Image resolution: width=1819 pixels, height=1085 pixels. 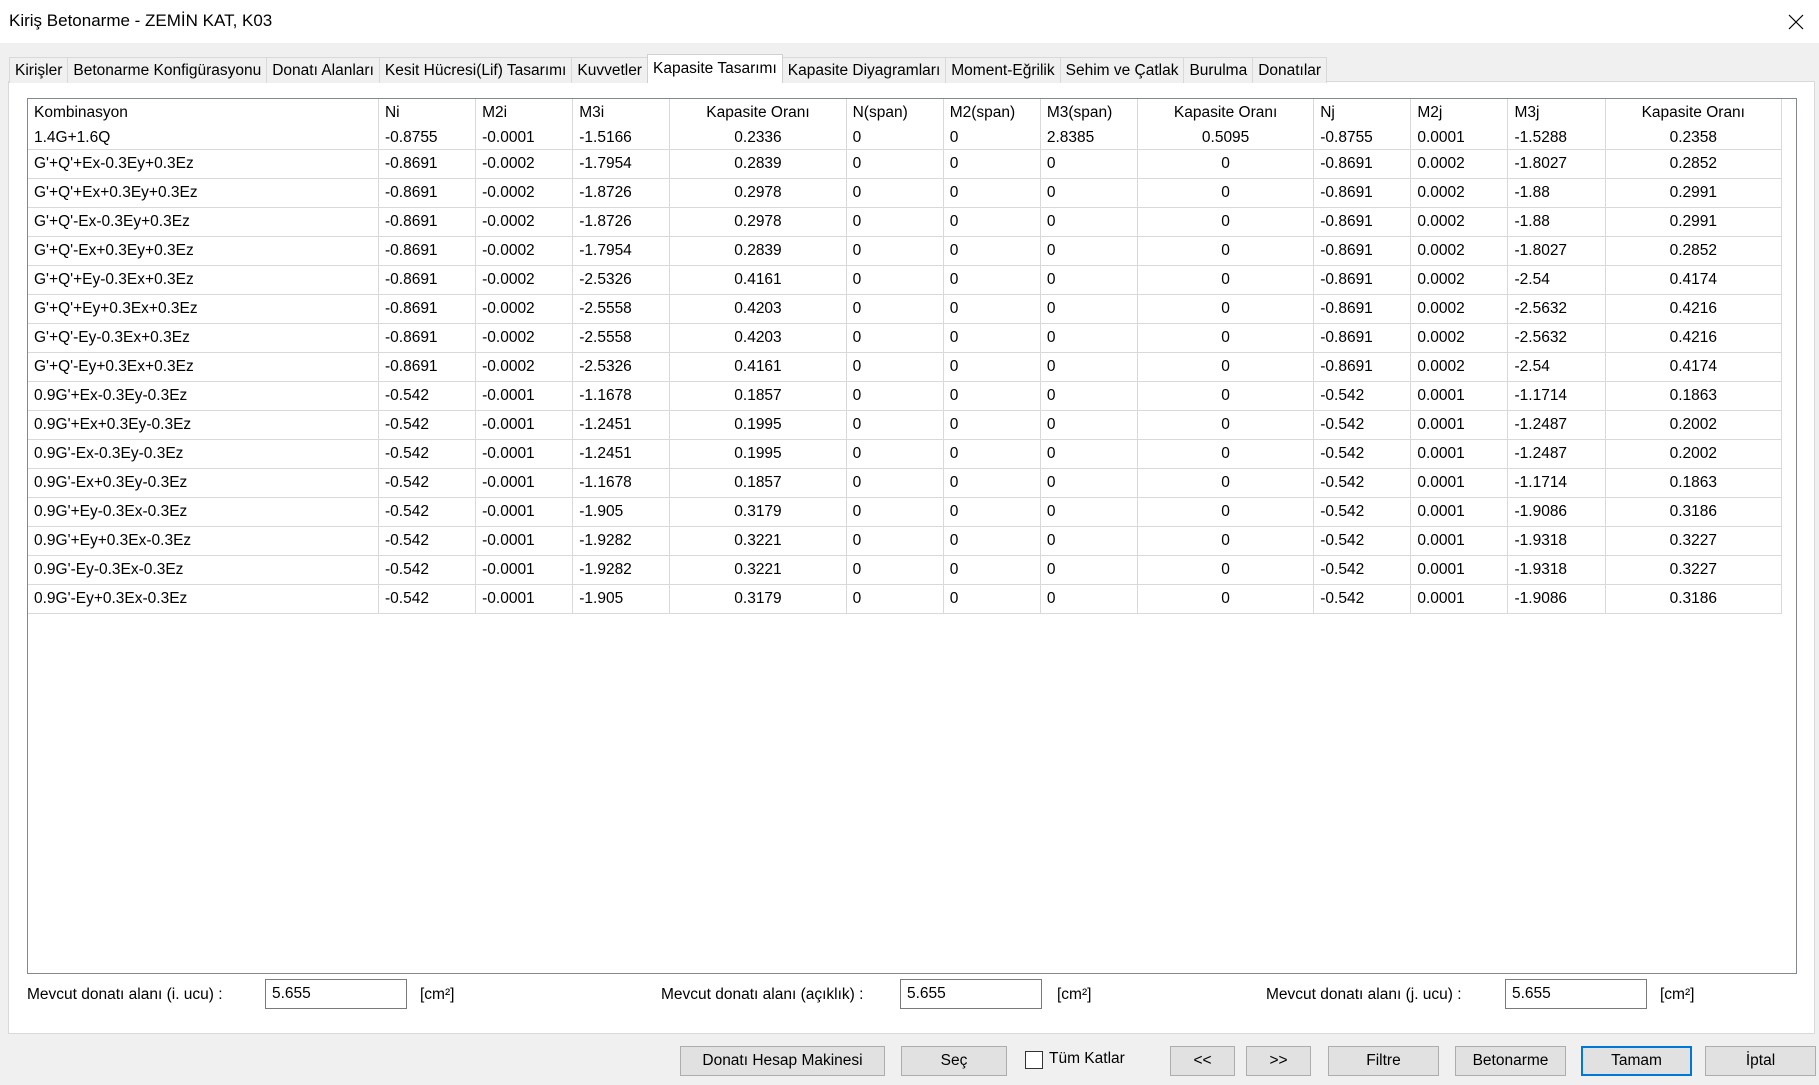 What do you see at coordinates (1003, 70) in the screenshot?
I see `tab-7: Moment-Eğrilik` at bounding box center [1003, 70].